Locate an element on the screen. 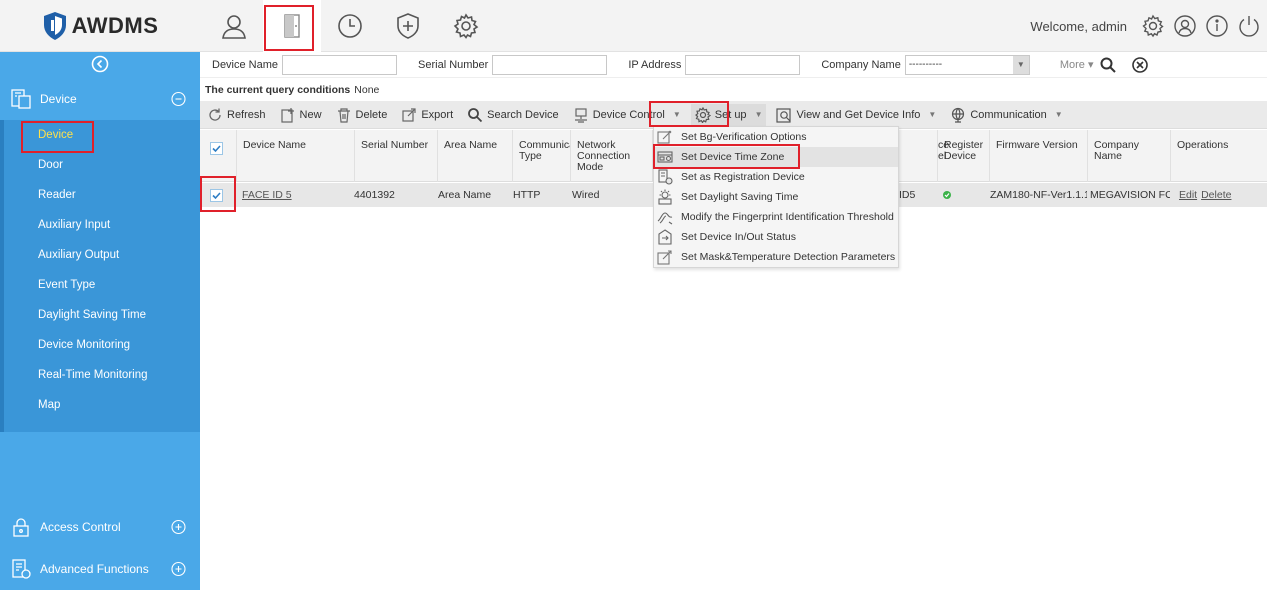 The width and height of the screenshot is (1267, 590). device-control-button: Device Control ▼ is located at coordinates (627, 115).